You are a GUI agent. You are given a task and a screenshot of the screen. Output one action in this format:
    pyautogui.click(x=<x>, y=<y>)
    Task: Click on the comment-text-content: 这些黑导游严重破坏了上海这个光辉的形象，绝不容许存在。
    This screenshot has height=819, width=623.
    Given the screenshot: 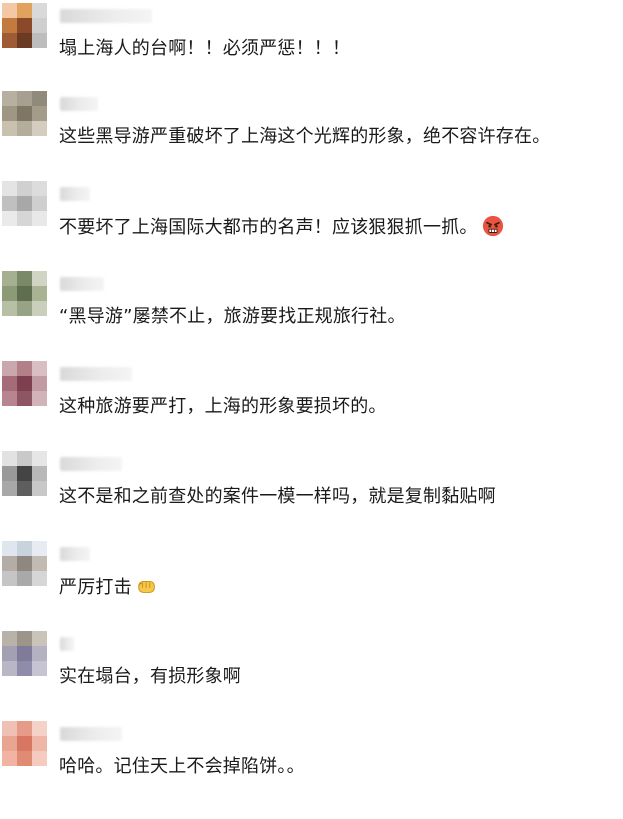 What is the action you would take?
    pyautogui.click(x=305, y=136)
    